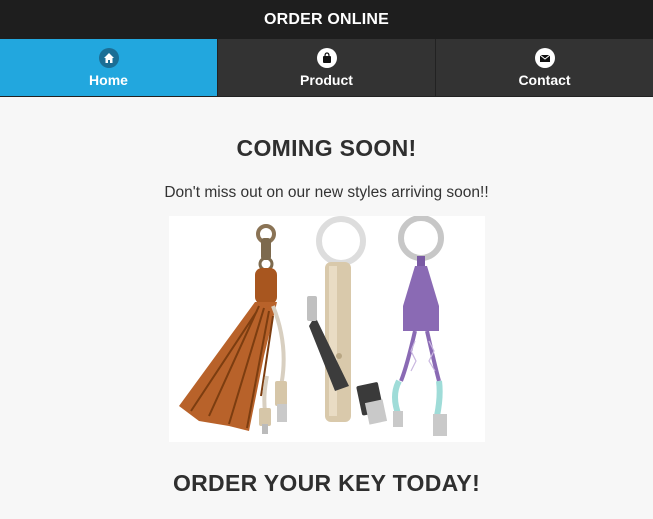 The width and height of the screenshot is (653, 519). I want to click on main-navigation: Home Product Contact, so click(326, 68).